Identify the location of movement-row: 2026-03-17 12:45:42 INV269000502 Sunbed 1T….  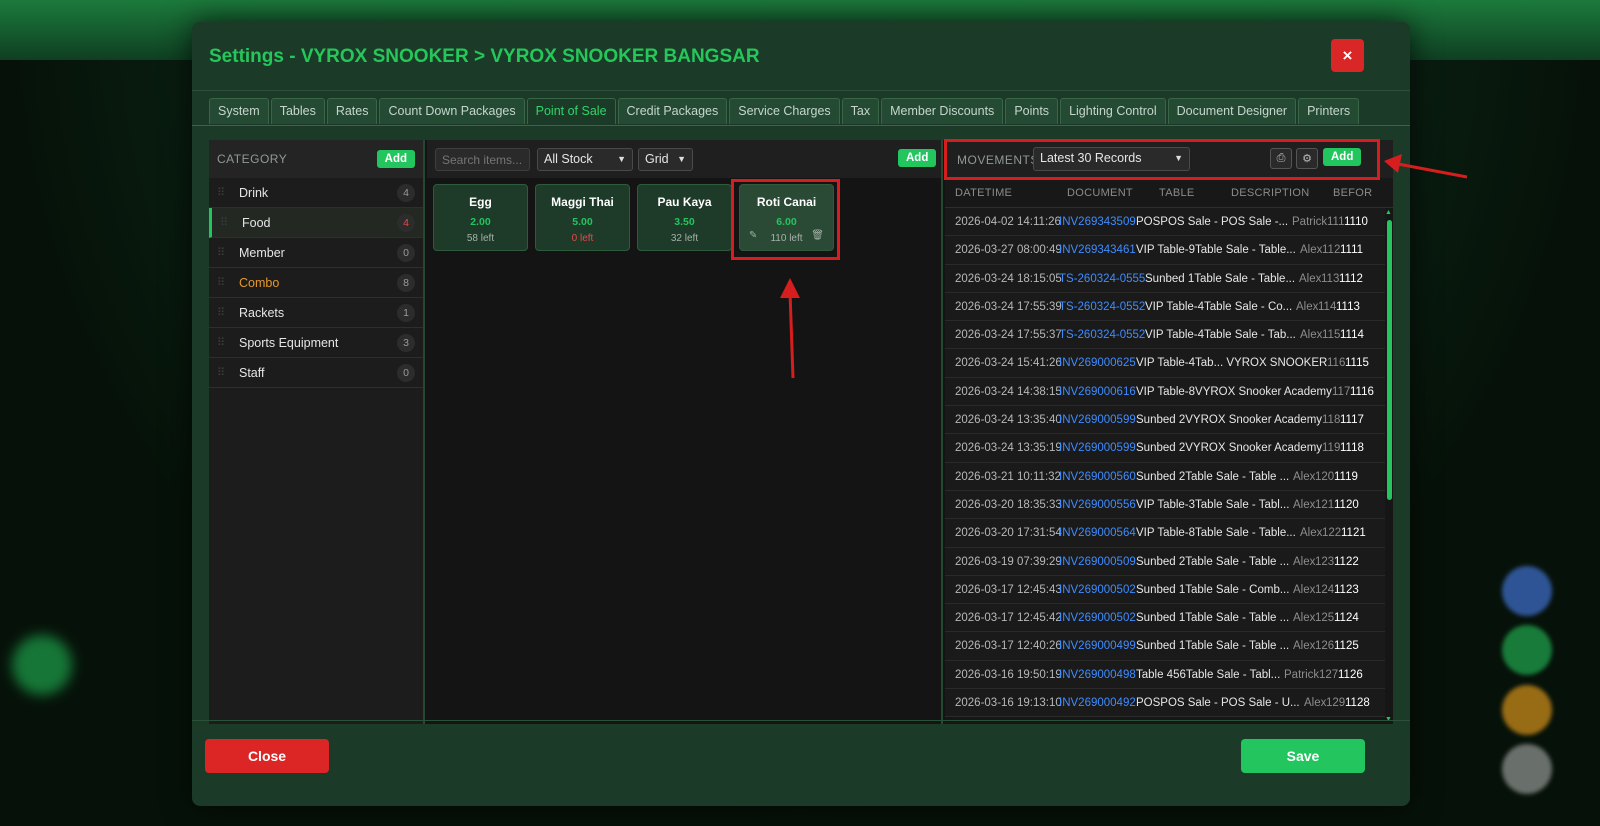
(1165, 618).